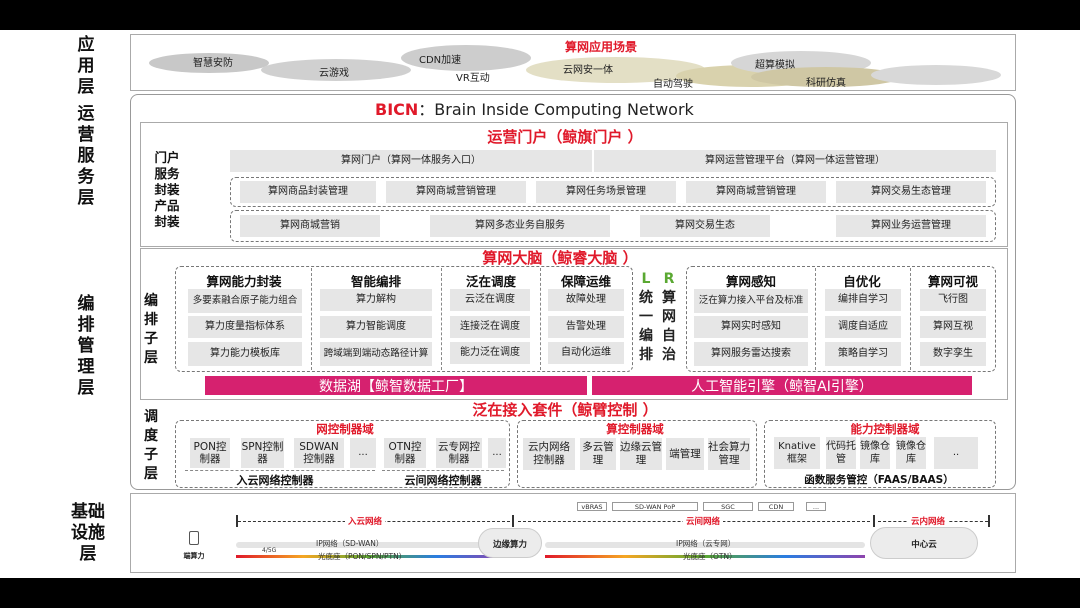 The width and height of the screenshot is (1080, 608). Describe the element at coordinates (862, 281) in the screenshot. I see `brain-col-title: 自优化` at that location.